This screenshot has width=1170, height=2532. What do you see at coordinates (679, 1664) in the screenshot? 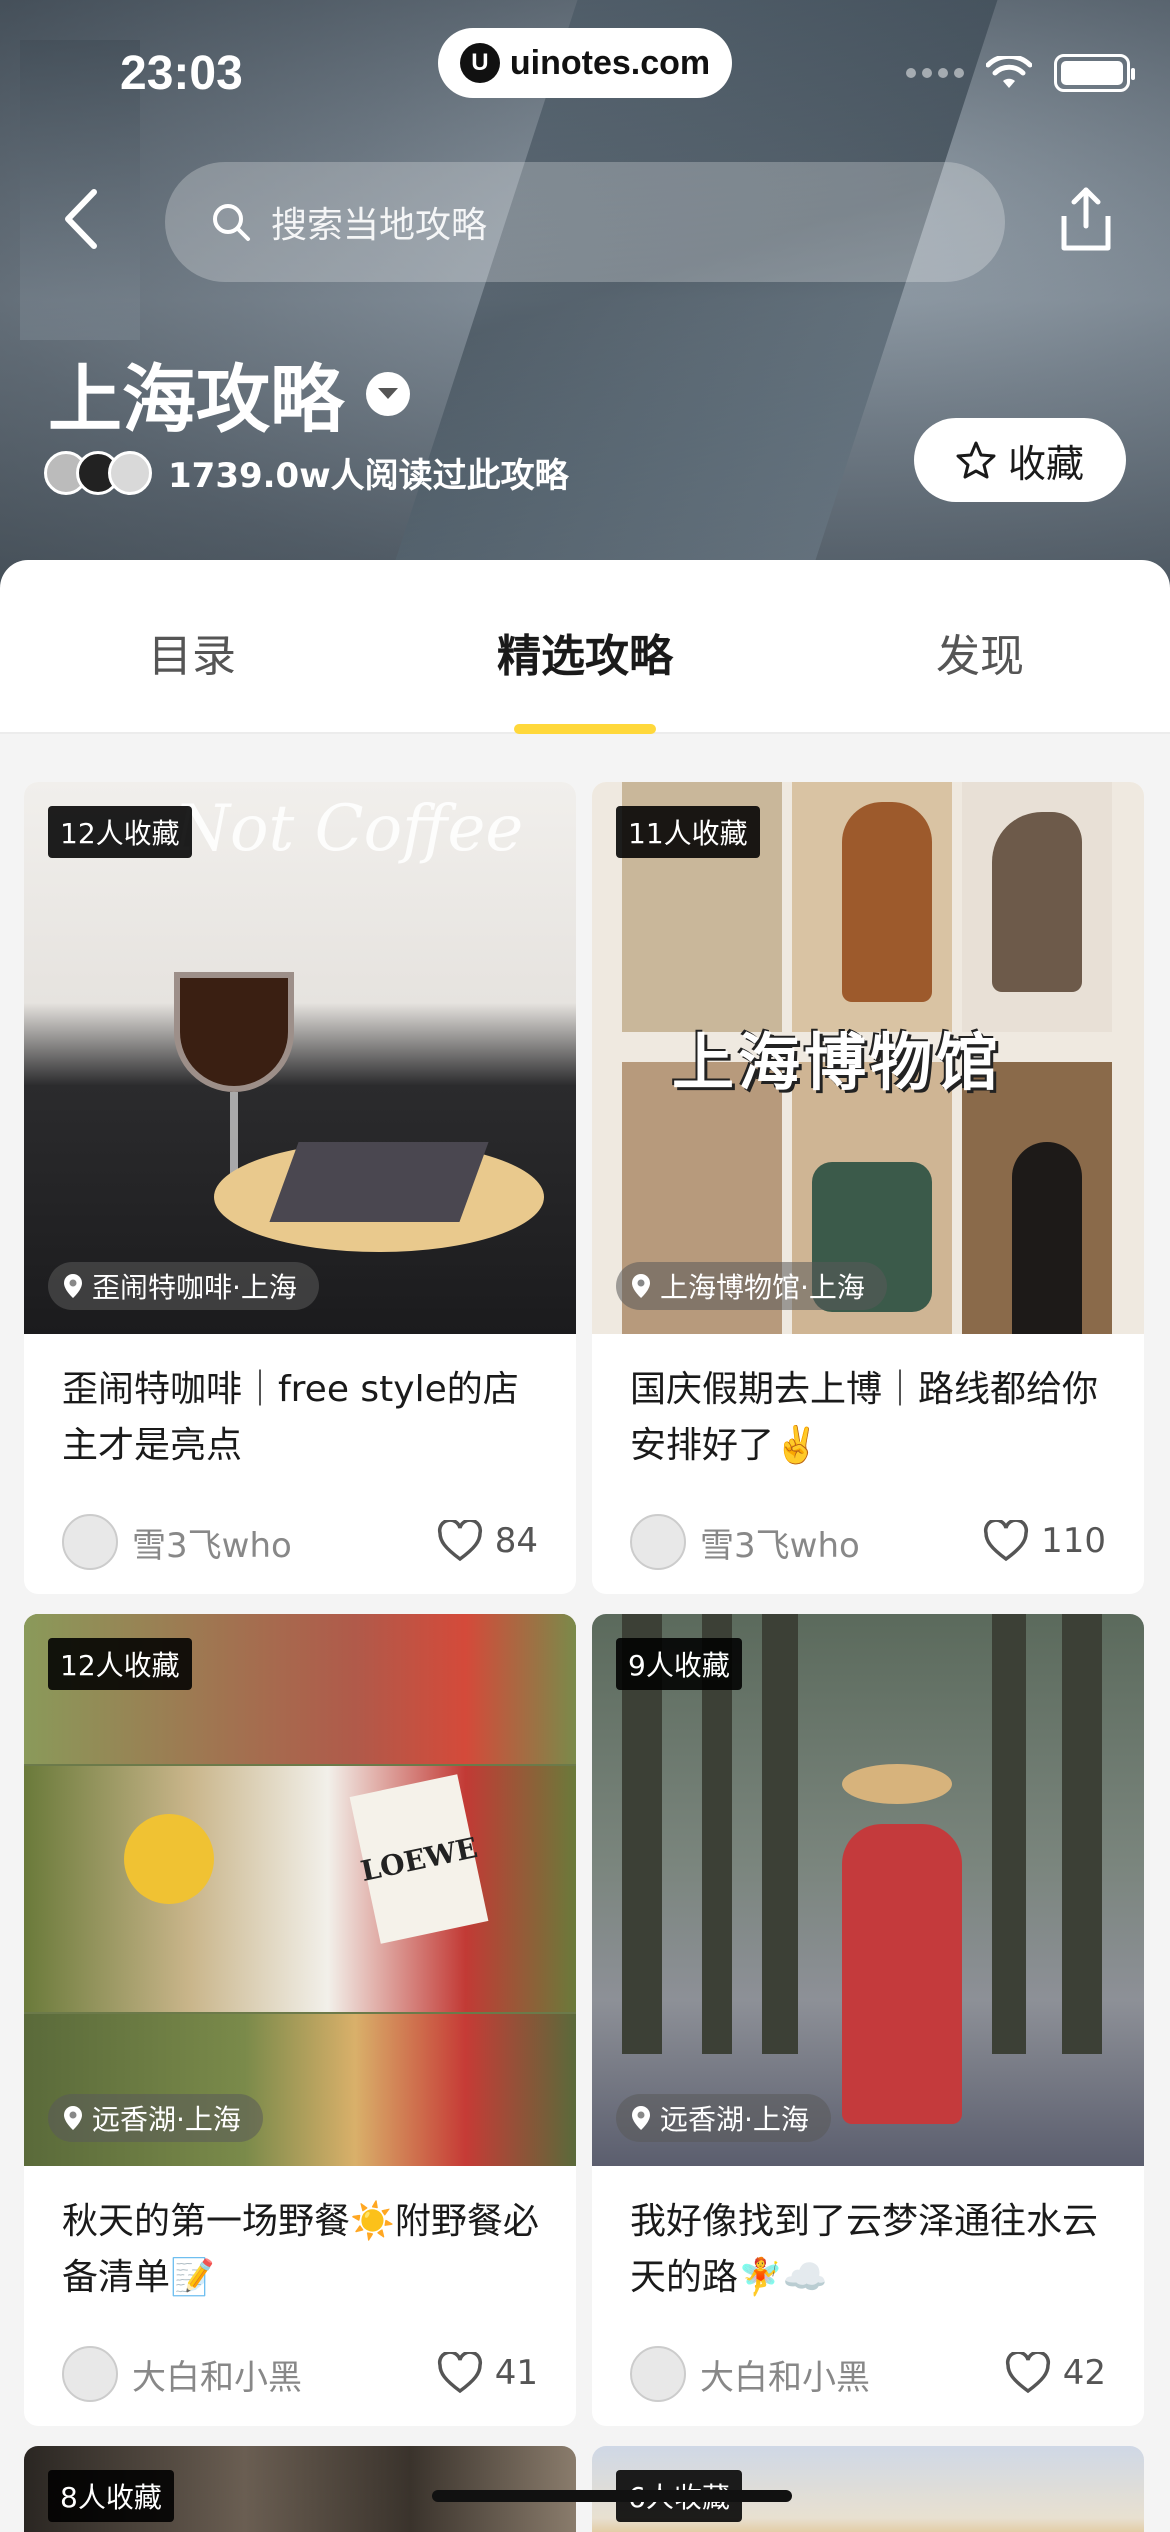
I see `favorite-count-badge: 9人收藏` at bounding box center [679, 1664].